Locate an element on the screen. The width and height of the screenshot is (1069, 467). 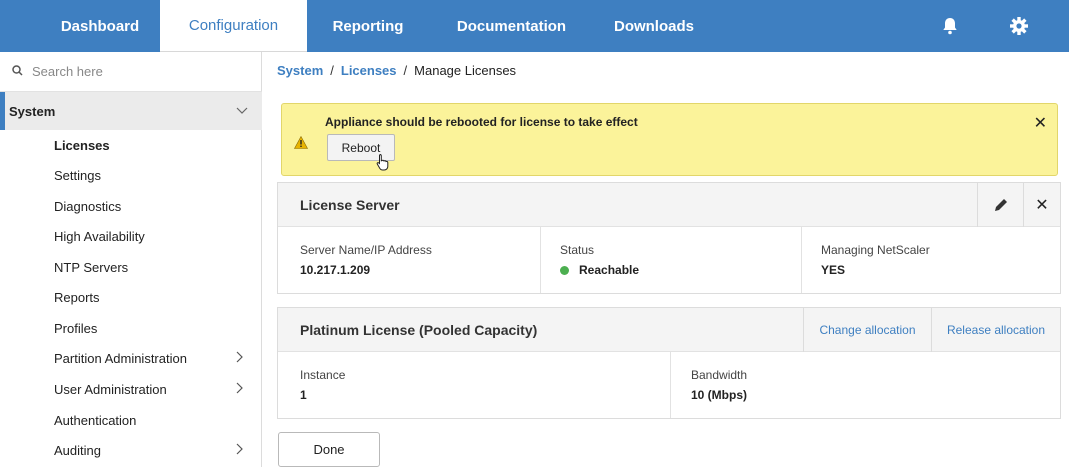
search-input: Search here is located at coordinates (131, 72).